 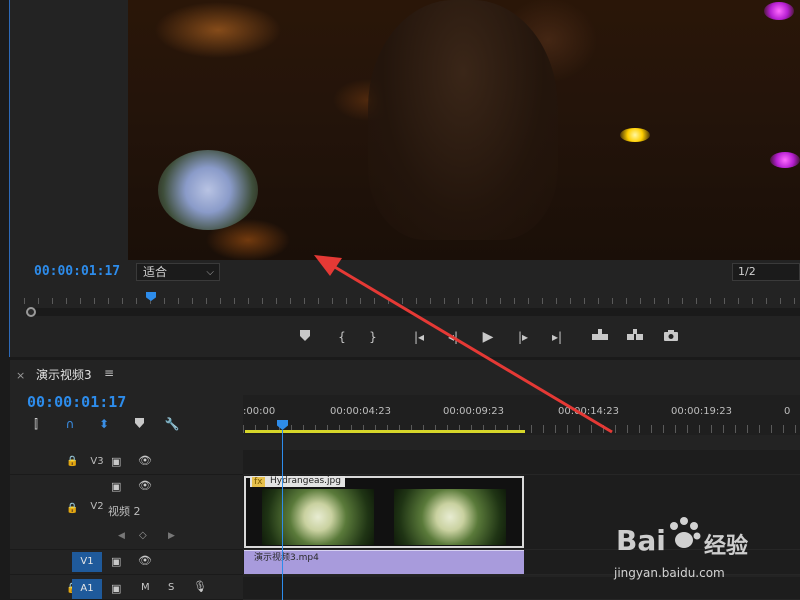 I want to click on nest-icon: ⫿, so click(x=36, y=424).